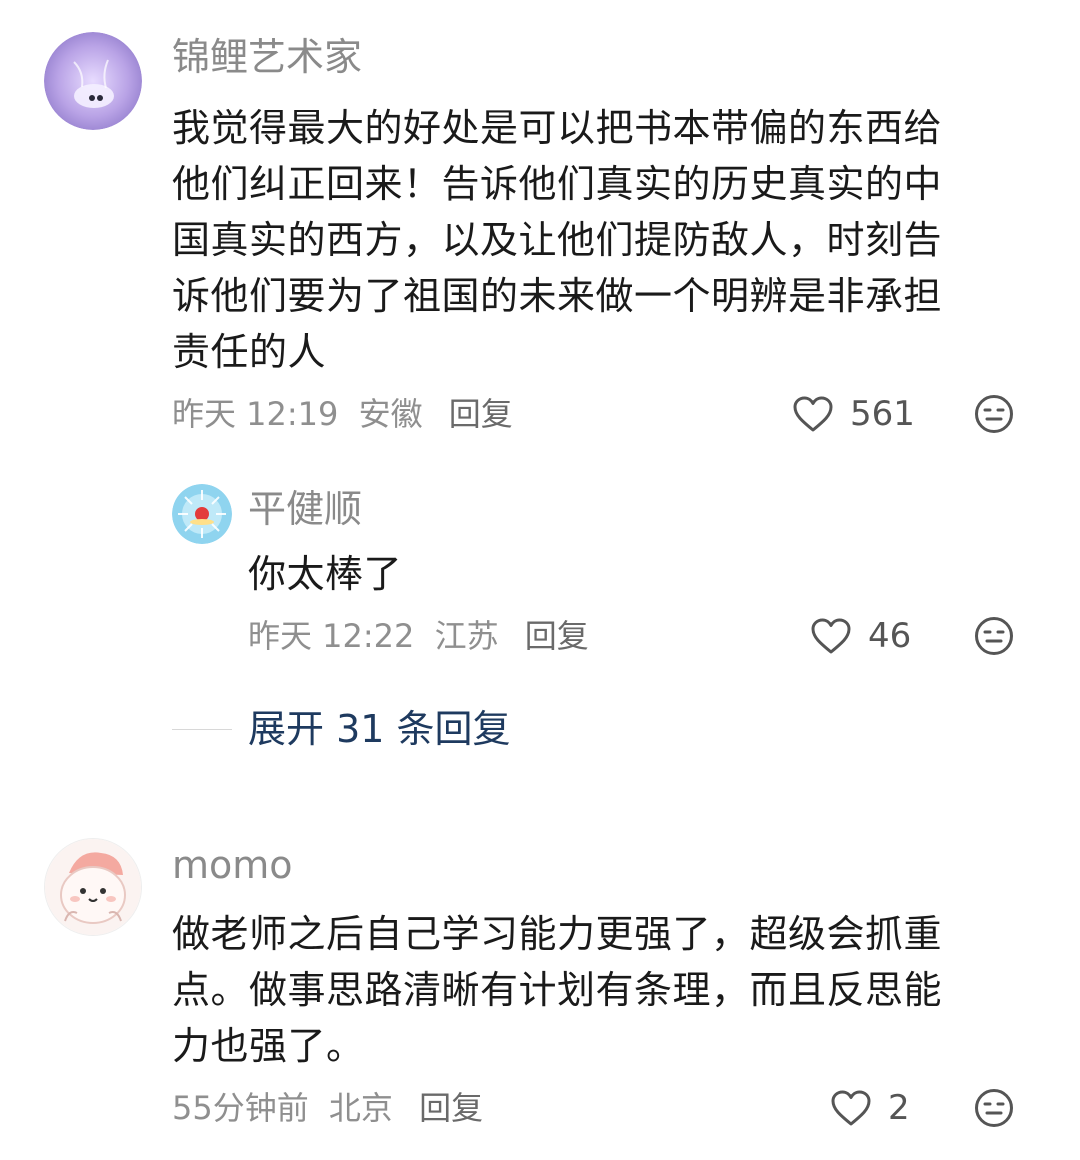 The image size is (1080, 1160). Describe the element at coordinates (232, 865) in the screenshot. I see `comment-author: momo` at that location.